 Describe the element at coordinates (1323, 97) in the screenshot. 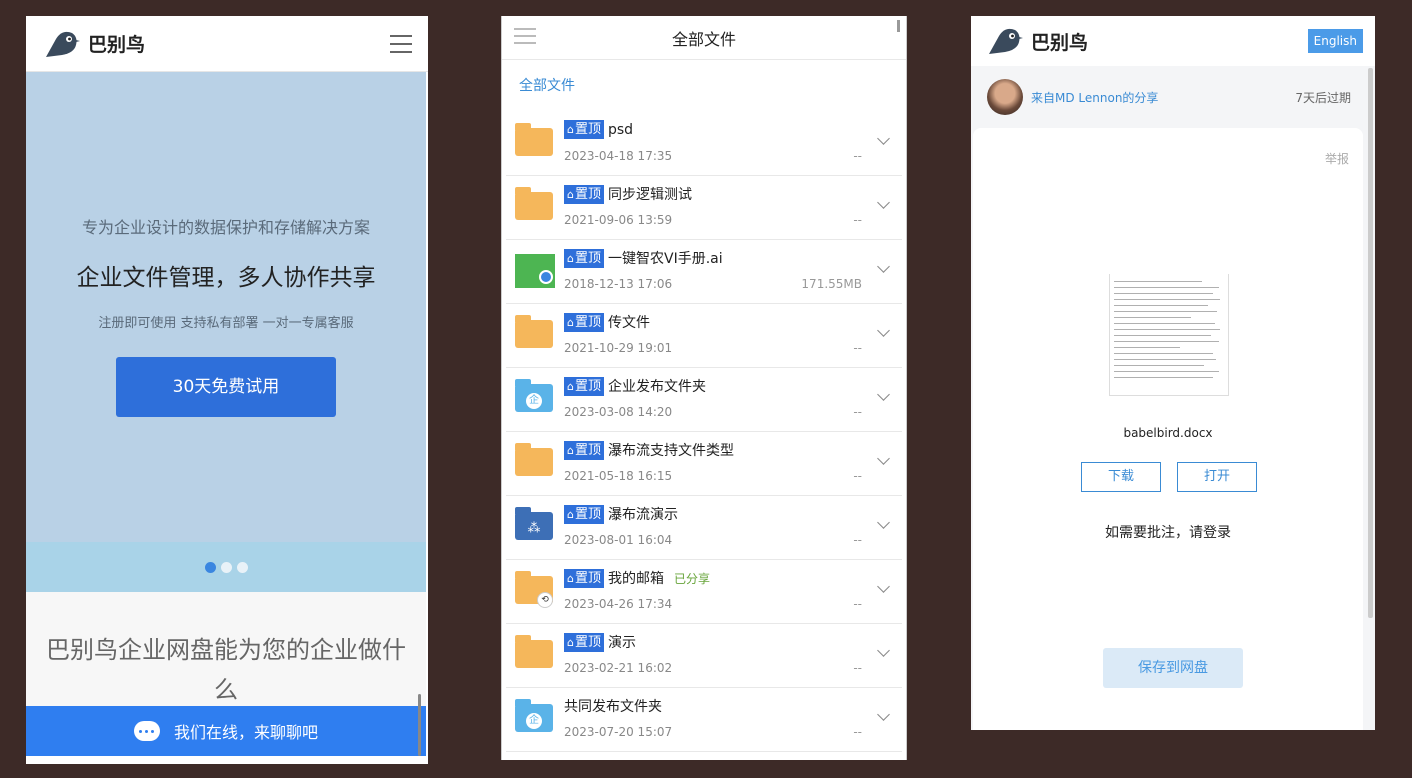

I see `expire-label: 7天后过期` at that location.